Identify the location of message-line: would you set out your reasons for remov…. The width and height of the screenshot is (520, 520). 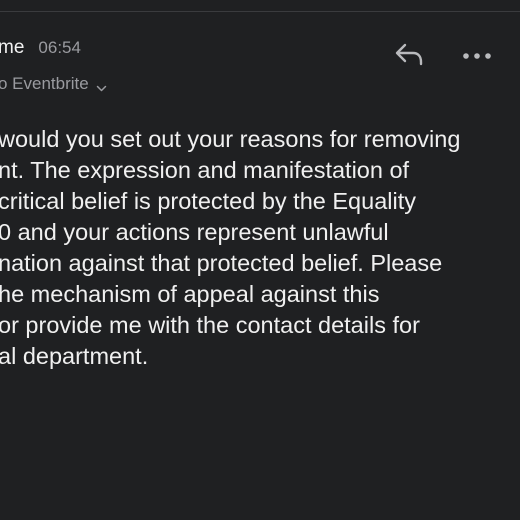
(230, 139).